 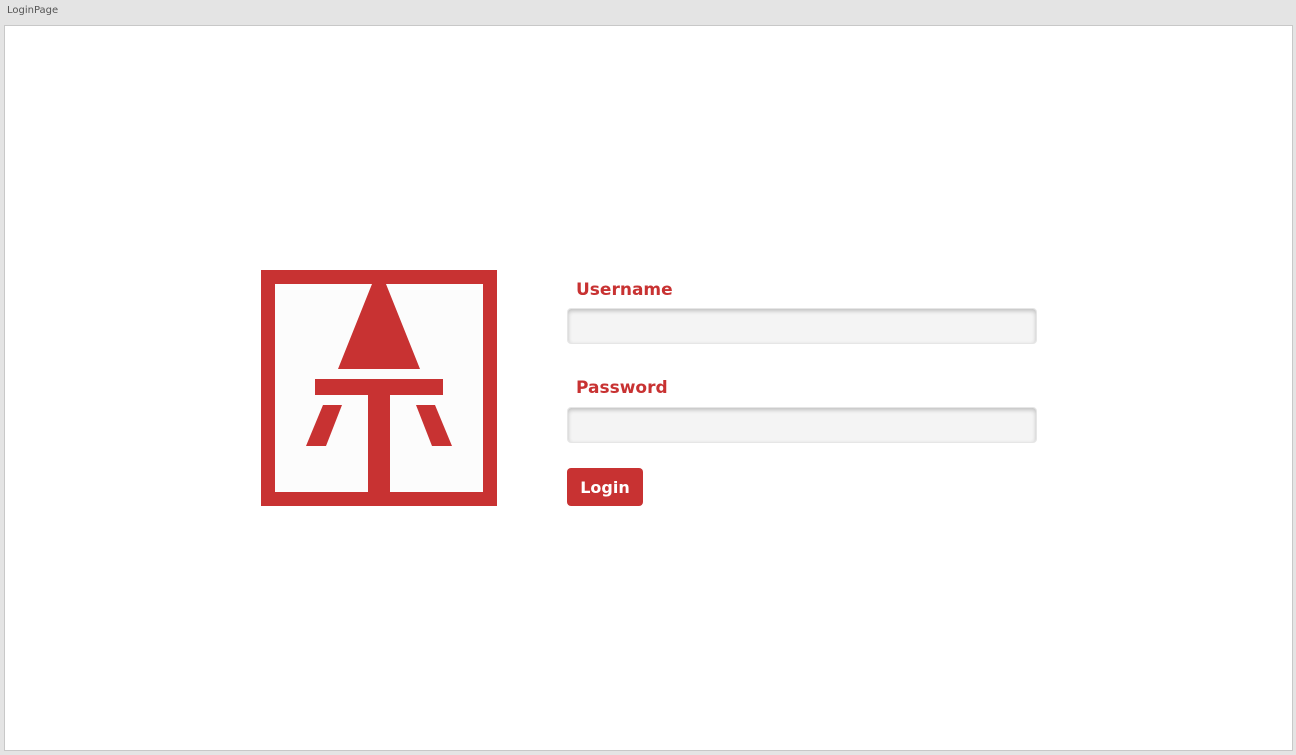 I want to click on username-label: Username, so click(x=624, y=290).